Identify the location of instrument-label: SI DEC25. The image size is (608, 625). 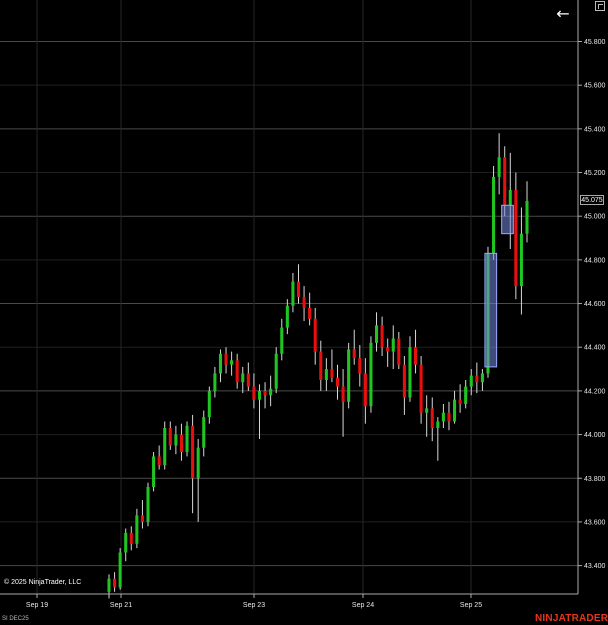
(15, 619).